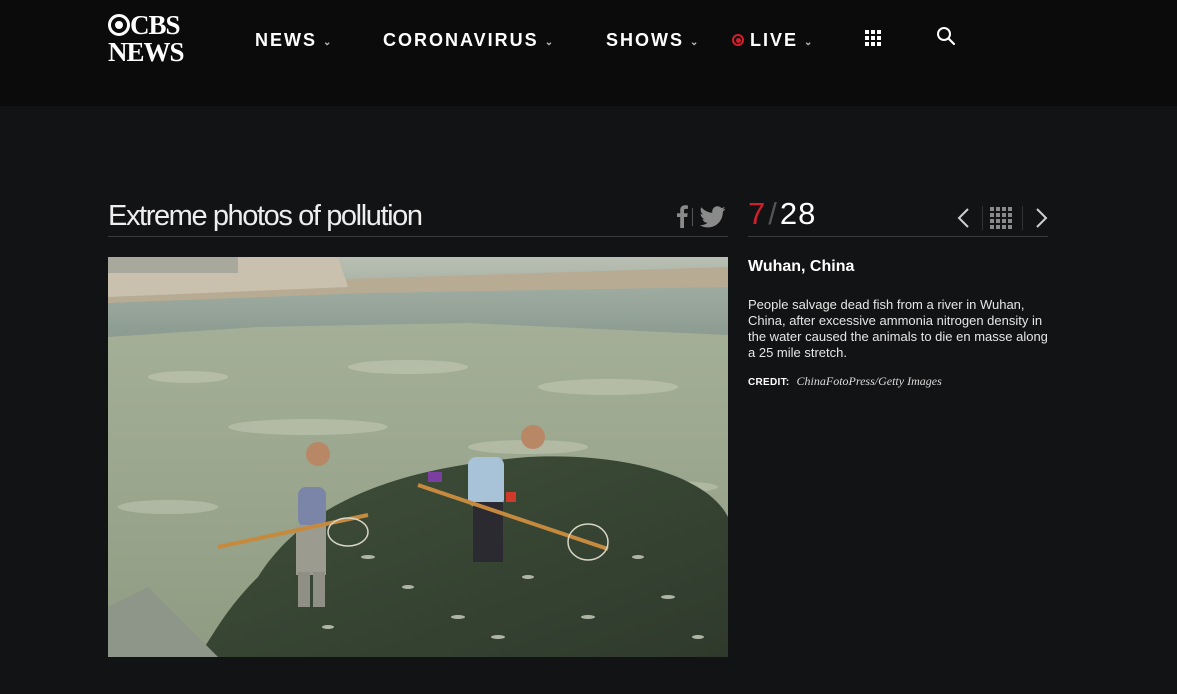 The height and width of the screenshot is (694, 1177). Describe the element at coordinates (645, 39) in the screenshot. I see `nav-item-label: SHOWS` at that location.